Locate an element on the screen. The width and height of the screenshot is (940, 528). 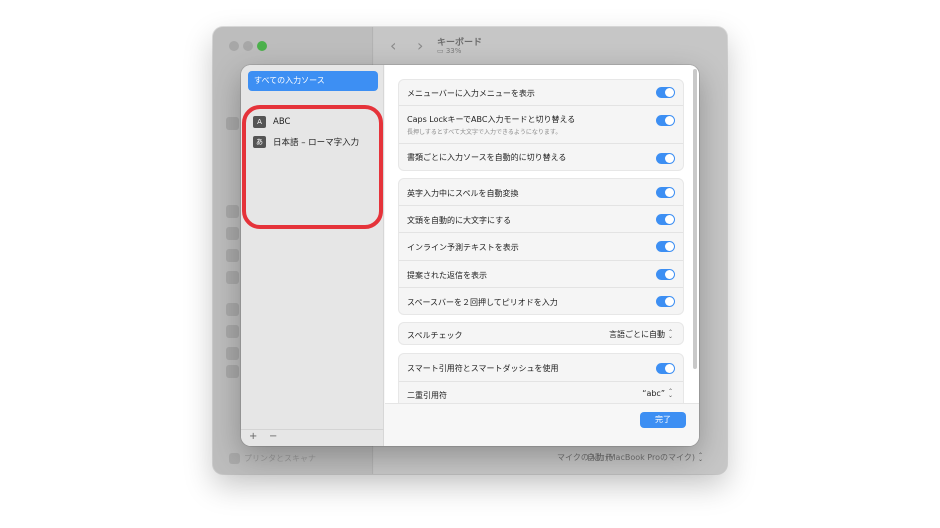
back-icon: ‹ is located at coordinates (393, 45).